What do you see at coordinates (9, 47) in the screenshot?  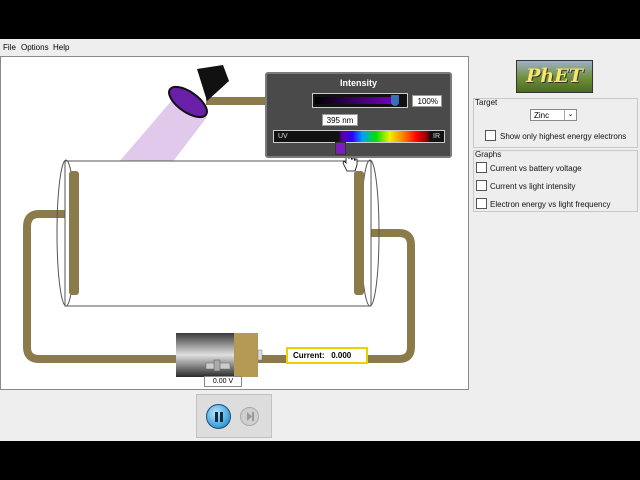 I see `menu-file: File` at bounding box center [9, 47].